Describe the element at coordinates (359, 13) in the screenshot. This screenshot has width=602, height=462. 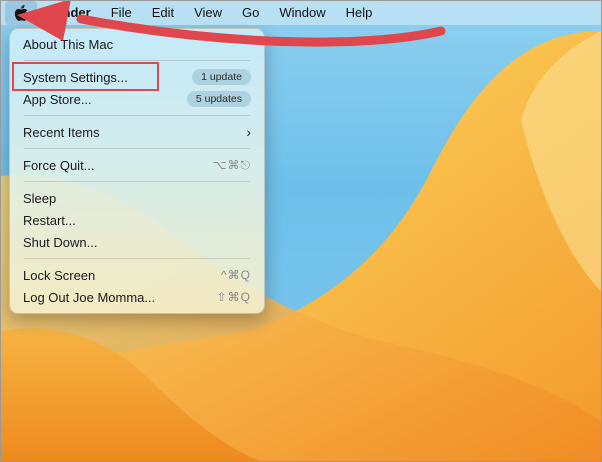
I see `menu-help: Help` at that location.